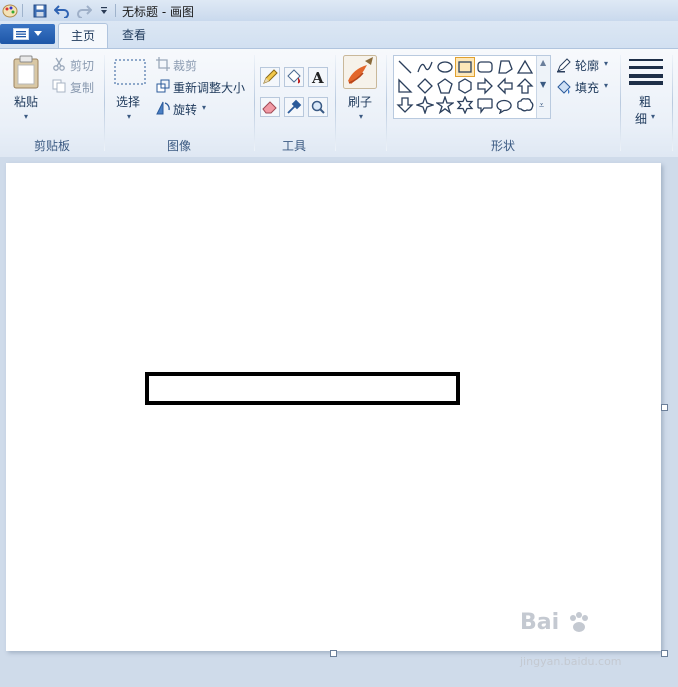 This screenshot has height=687, width=678. What do you see at coordinates (52, 146) in the screenshot?
I see `clipboard-group-label: 剪贴板` at bounding box center [52, 146].